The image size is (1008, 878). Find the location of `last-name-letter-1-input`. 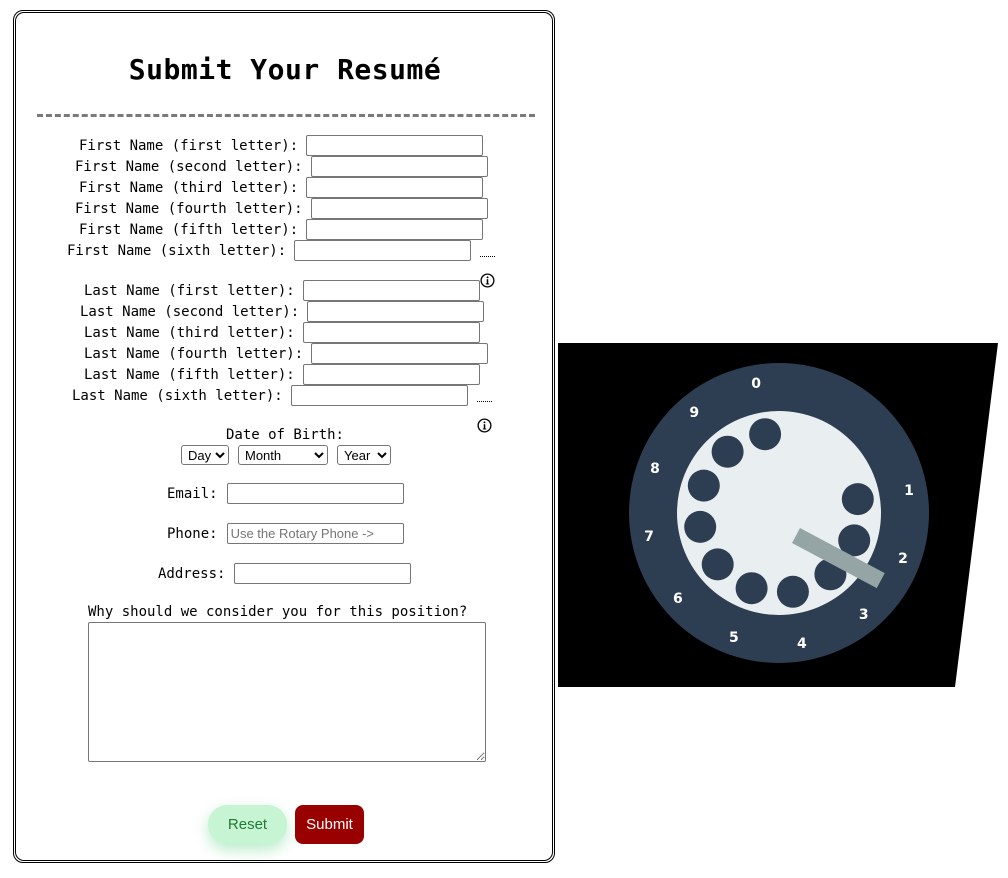

last-name-letter-1-input is located at coordinates (391, 290).